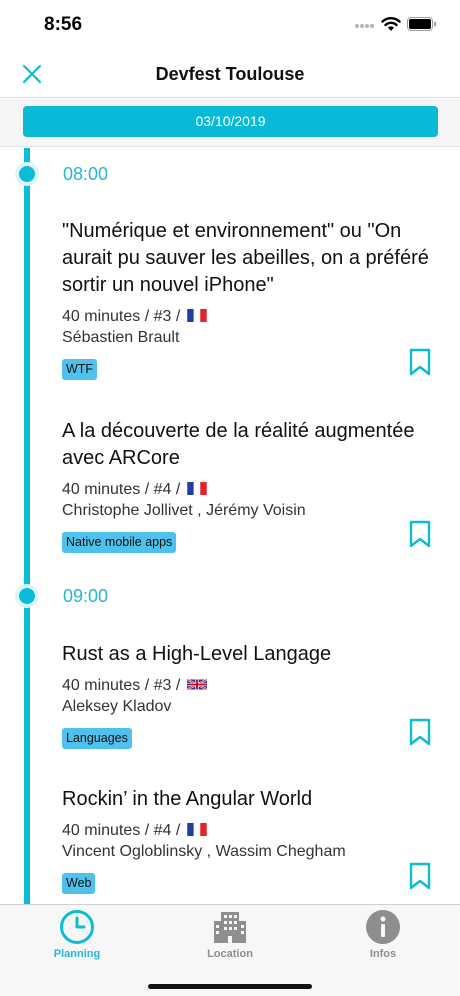 The height and width of the screenshot is (996, 460). I want to click on tab-infos: Infos, so click(383, 939).